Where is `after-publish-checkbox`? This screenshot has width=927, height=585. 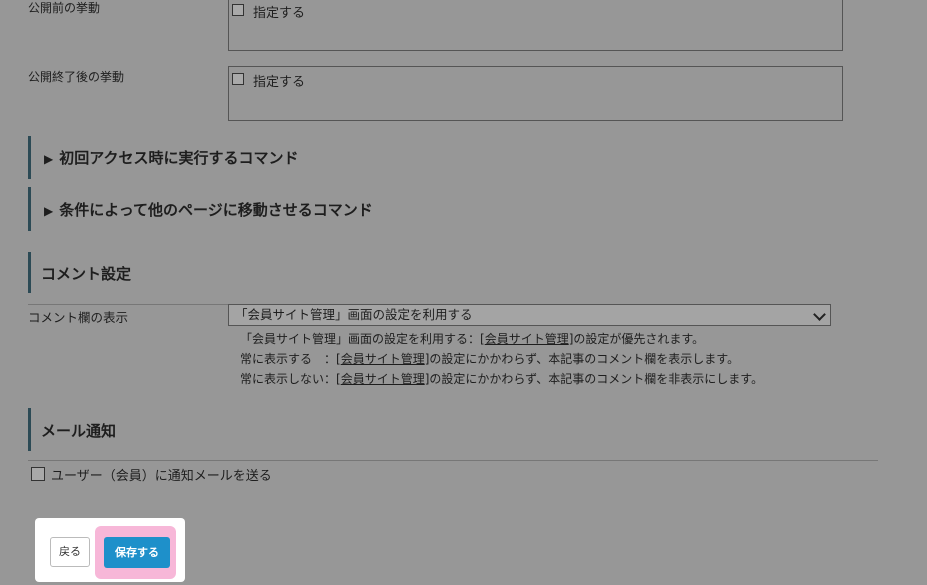
after-publish-checkbox is located at coordinates (238, 79).